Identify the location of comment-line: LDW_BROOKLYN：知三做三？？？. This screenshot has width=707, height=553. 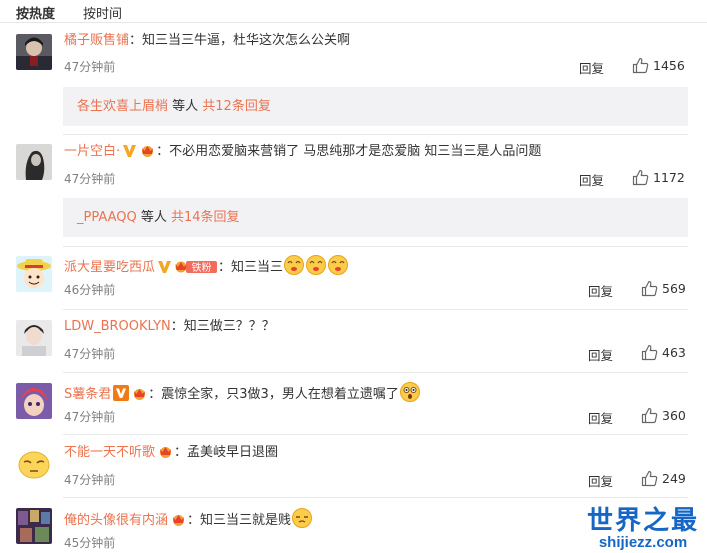
(169, 327).